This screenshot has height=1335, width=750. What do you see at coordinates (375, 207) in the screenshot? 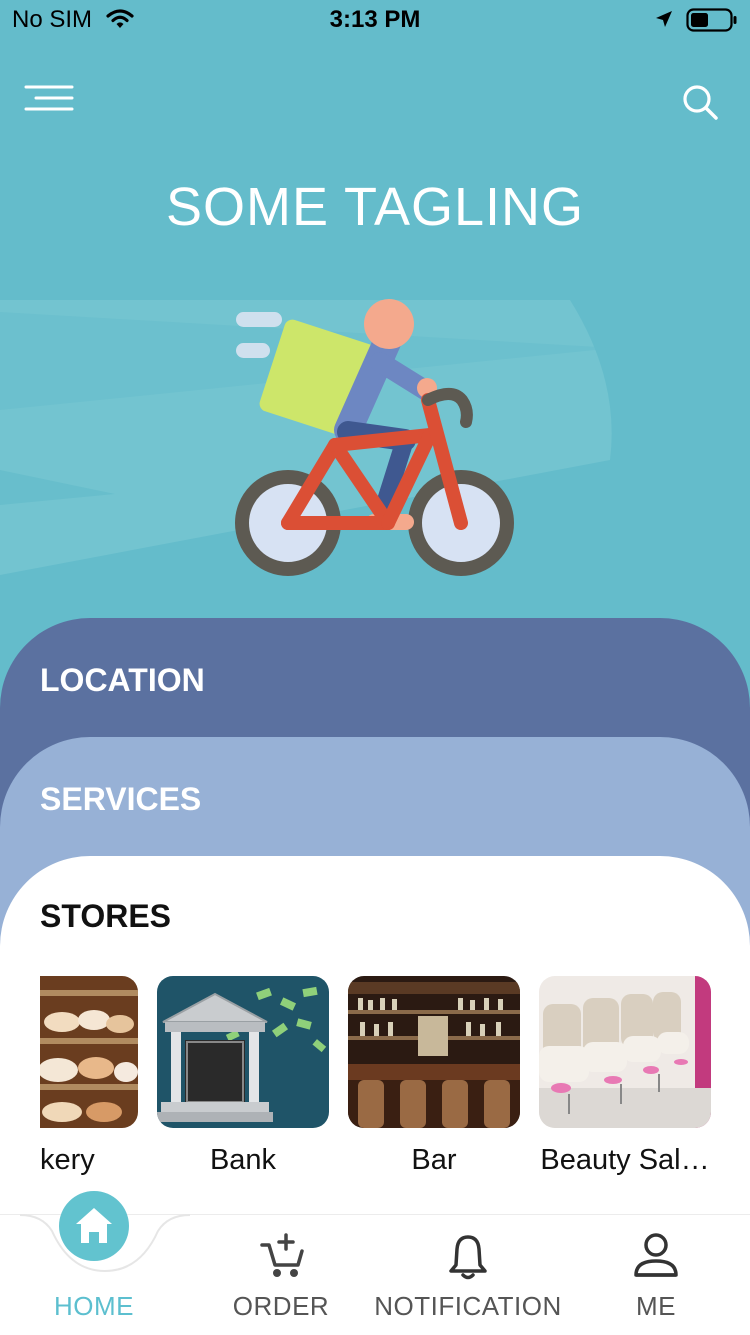
I see `tagline: SOME TAGLING` at bounding box center [375, 207].